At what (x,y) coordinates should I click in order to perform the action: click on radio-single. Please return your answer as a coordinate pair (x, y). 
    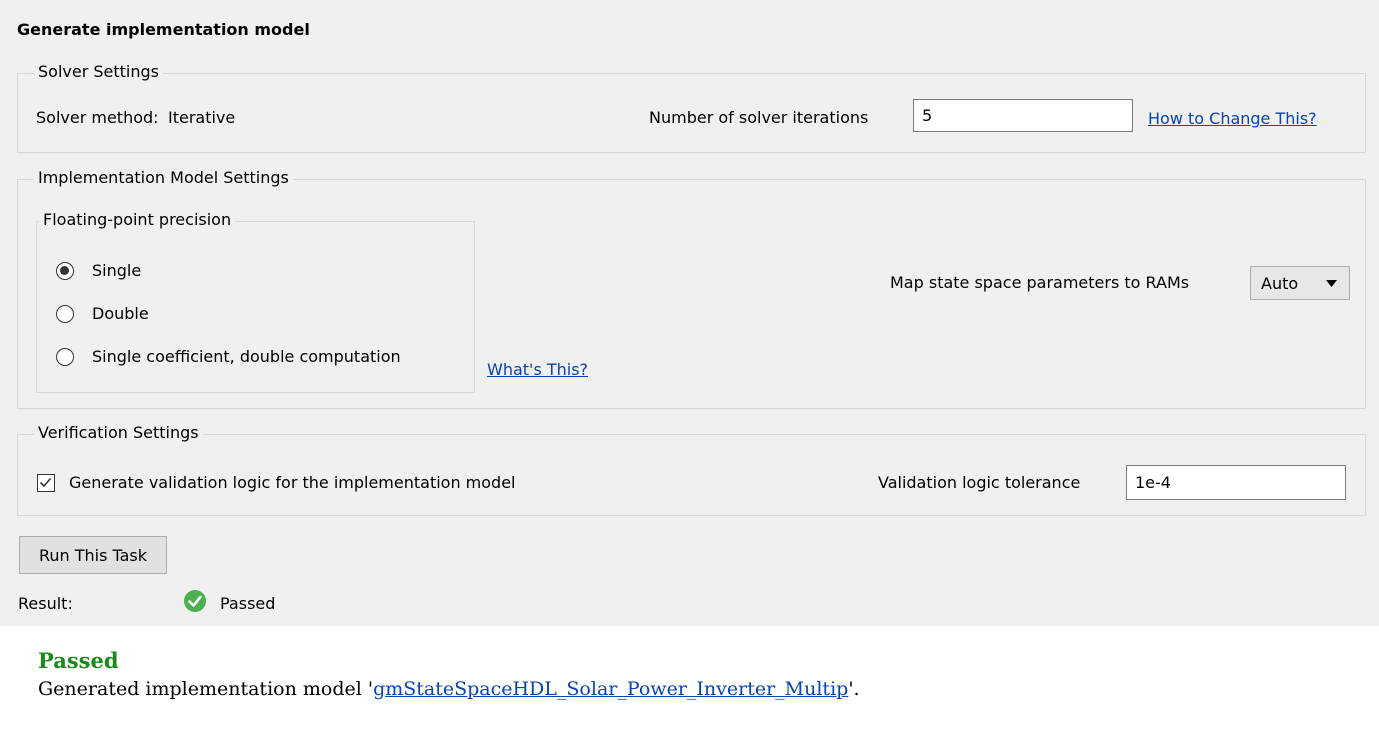
    Looking at the image, I should click on (65, 271).